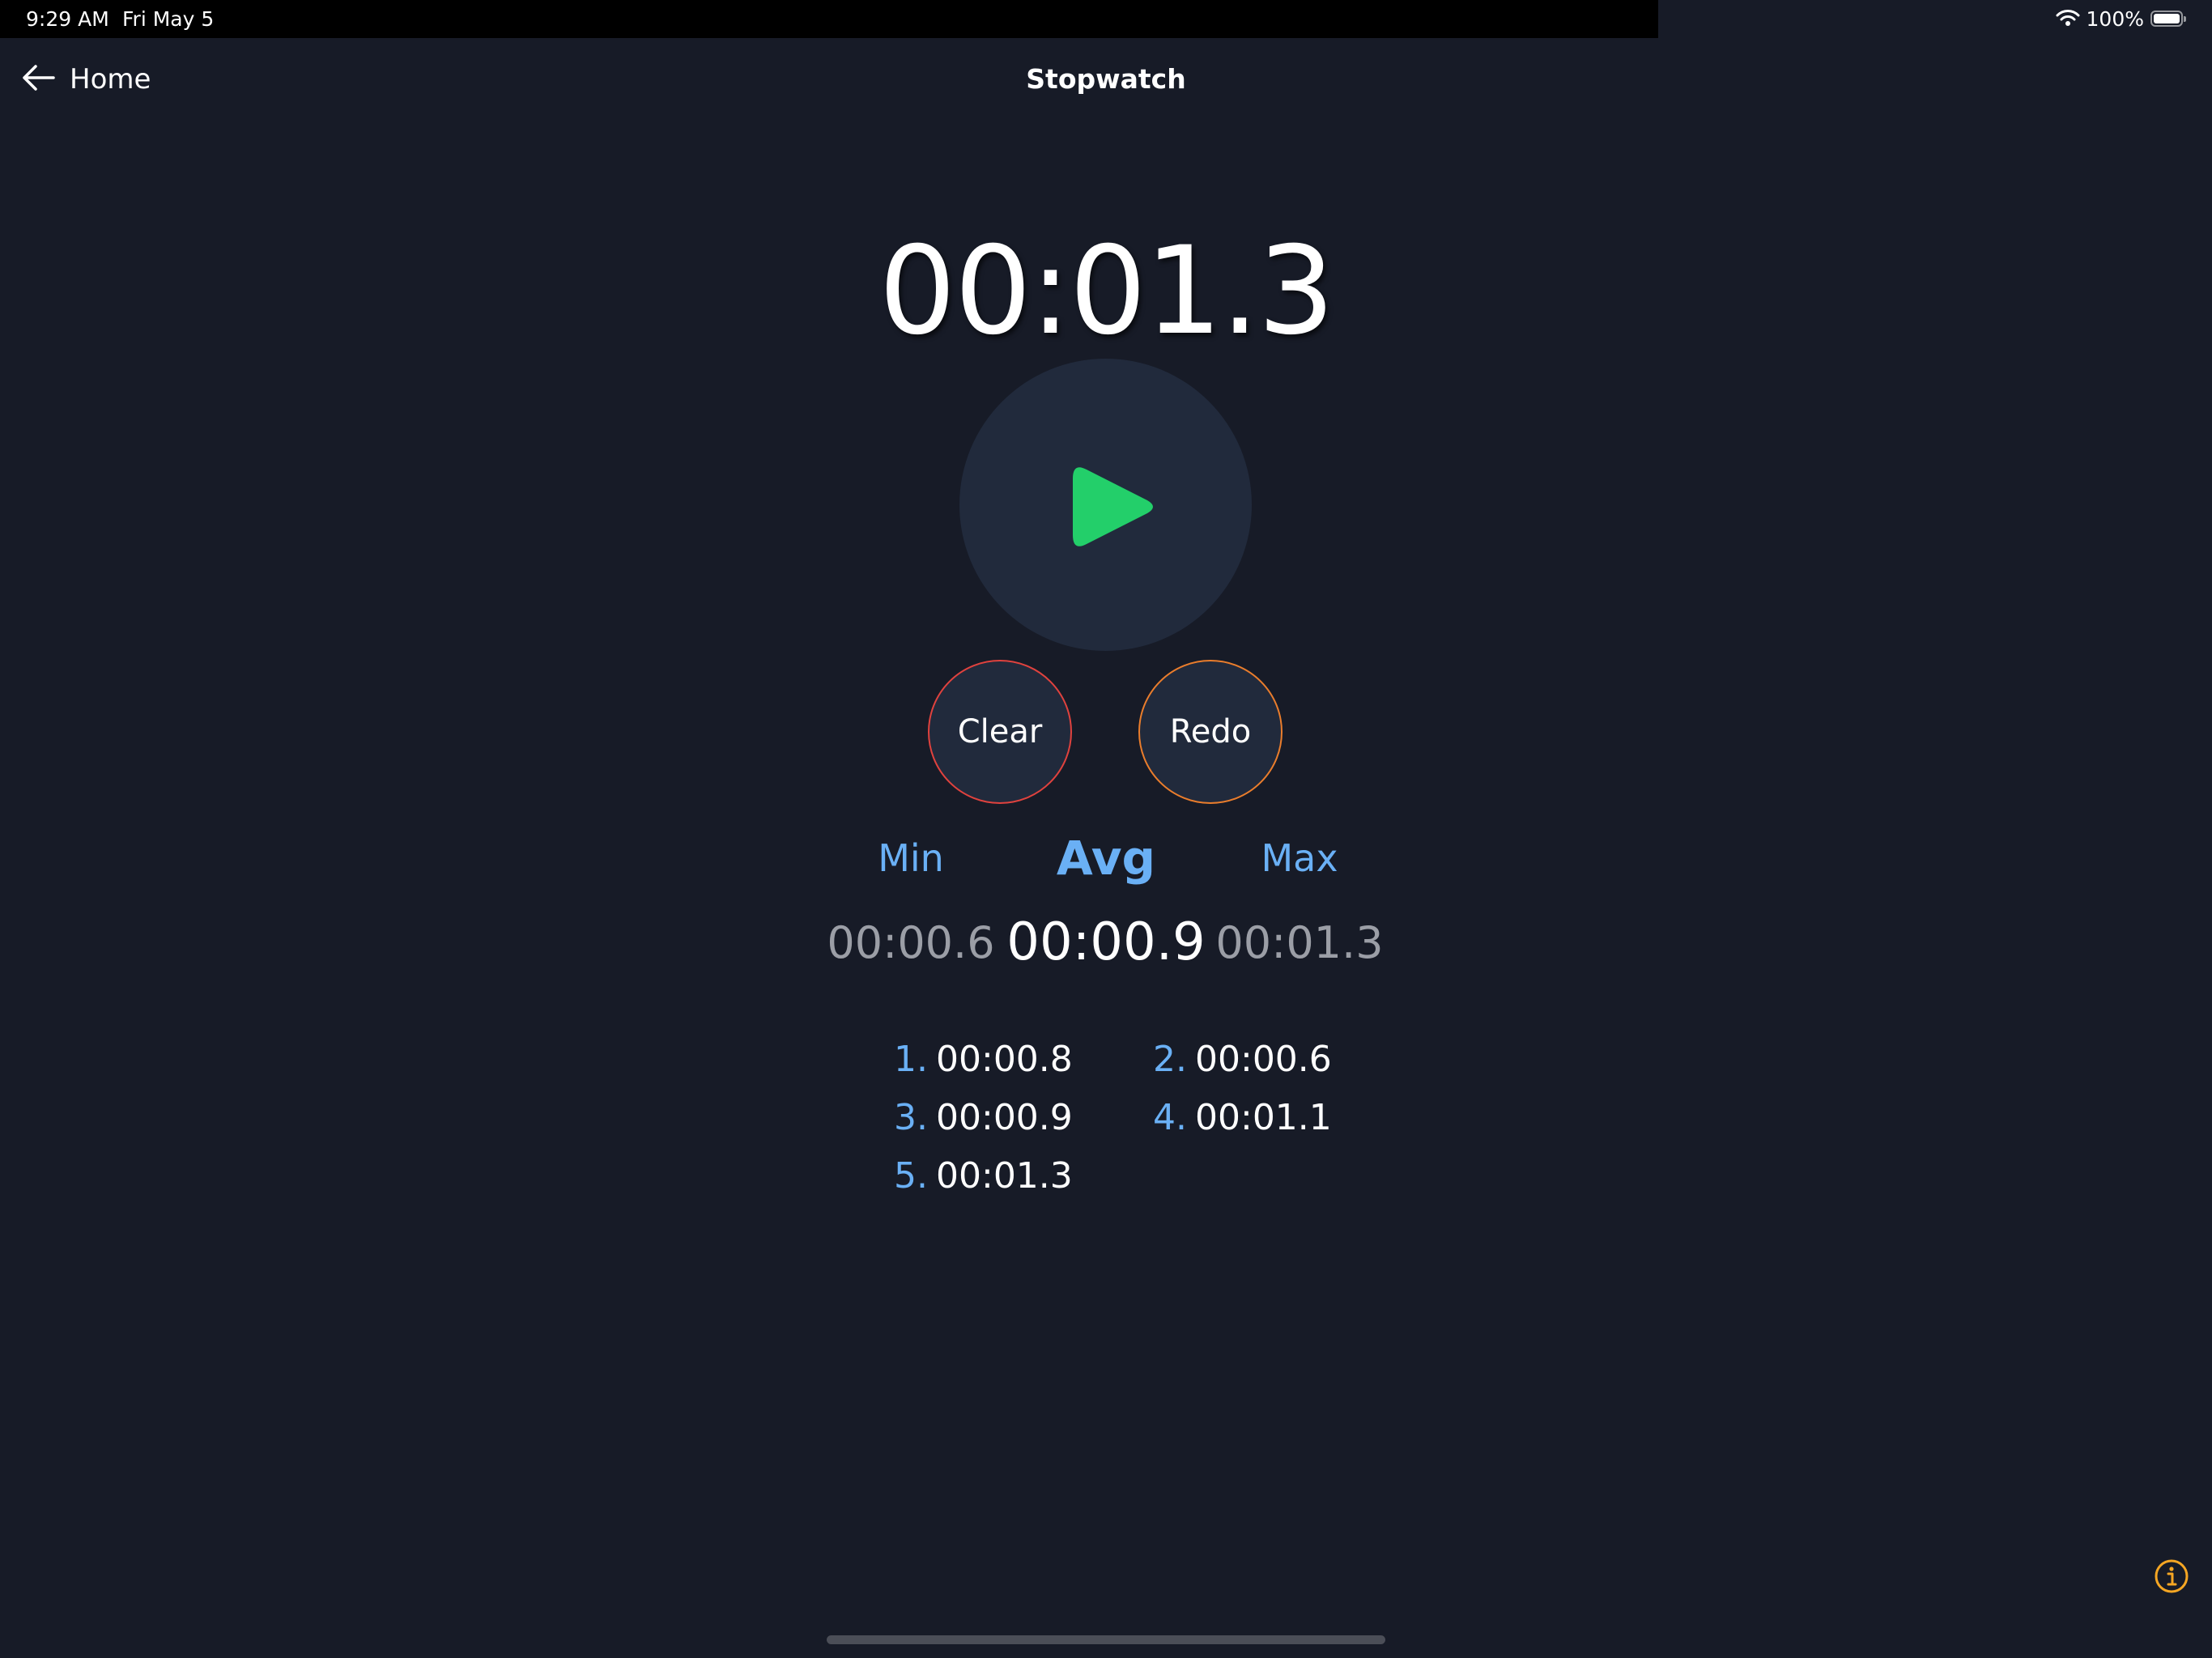 This screenshot has width=2212, height=1658. What do you see at coordinates (1106, 942) in the screenshot?
I see `stat-avg-value: 00:00.9` at bounding box center [1106, 942].